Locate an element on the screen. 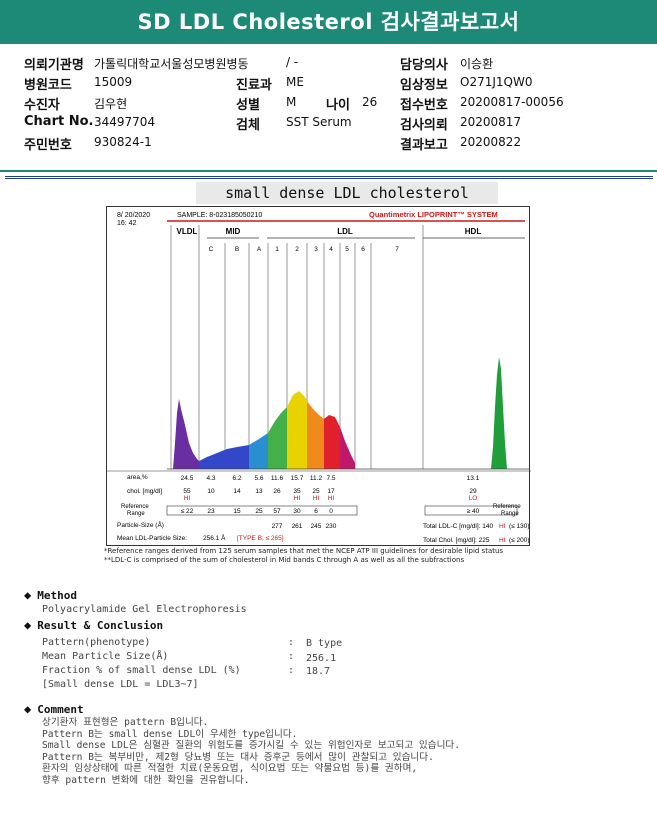  ref-value: 15 is located at coordinates (237, 511).